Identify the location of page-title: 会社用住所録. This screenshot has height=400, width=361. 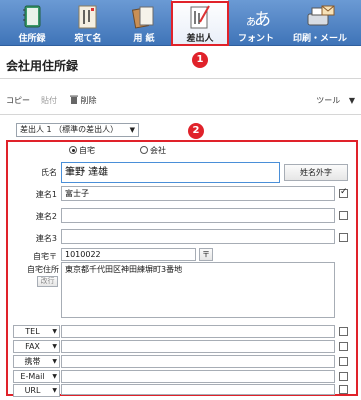
(42, 66).